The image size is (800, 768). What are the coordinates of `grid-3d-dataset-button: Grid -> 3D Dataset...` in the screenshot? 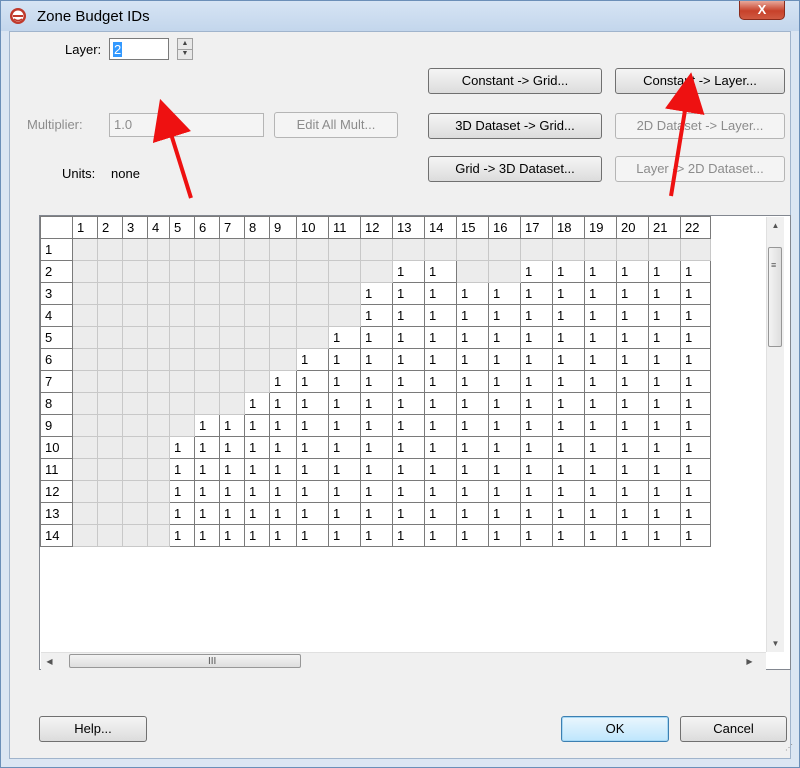 It's located at (515, 169).